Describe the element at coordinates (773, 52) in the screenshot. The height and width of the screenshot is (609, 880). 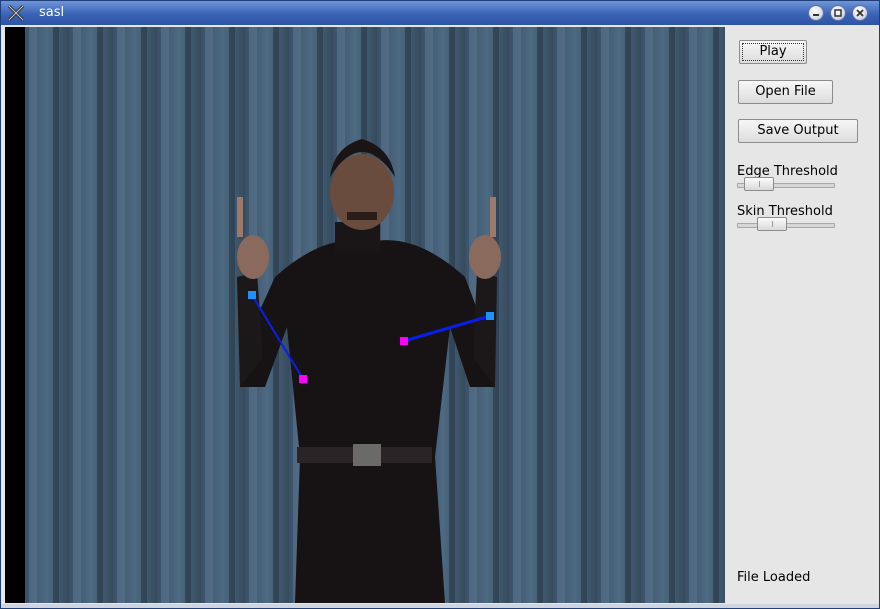
I see `play-button: Play` at that location.